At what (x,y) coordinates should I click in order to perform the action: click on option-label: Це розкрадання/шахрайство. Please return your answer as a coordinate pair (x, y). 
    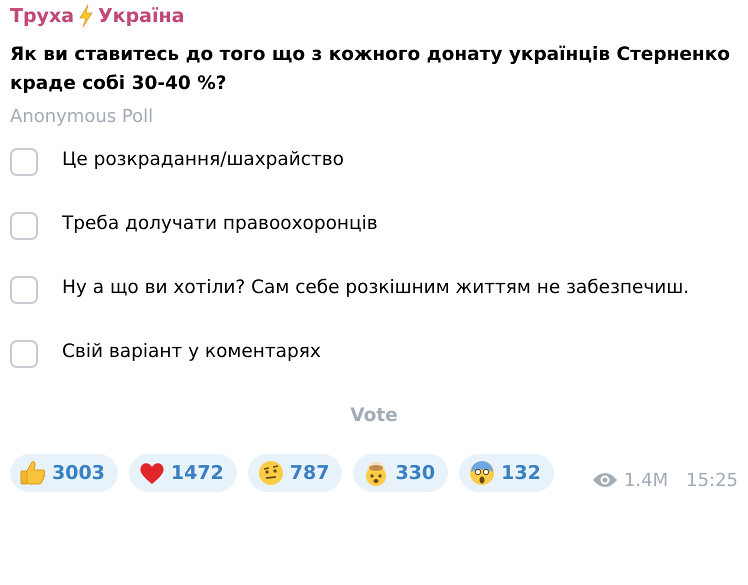
    Looking at the image, I should click on (203, 160).